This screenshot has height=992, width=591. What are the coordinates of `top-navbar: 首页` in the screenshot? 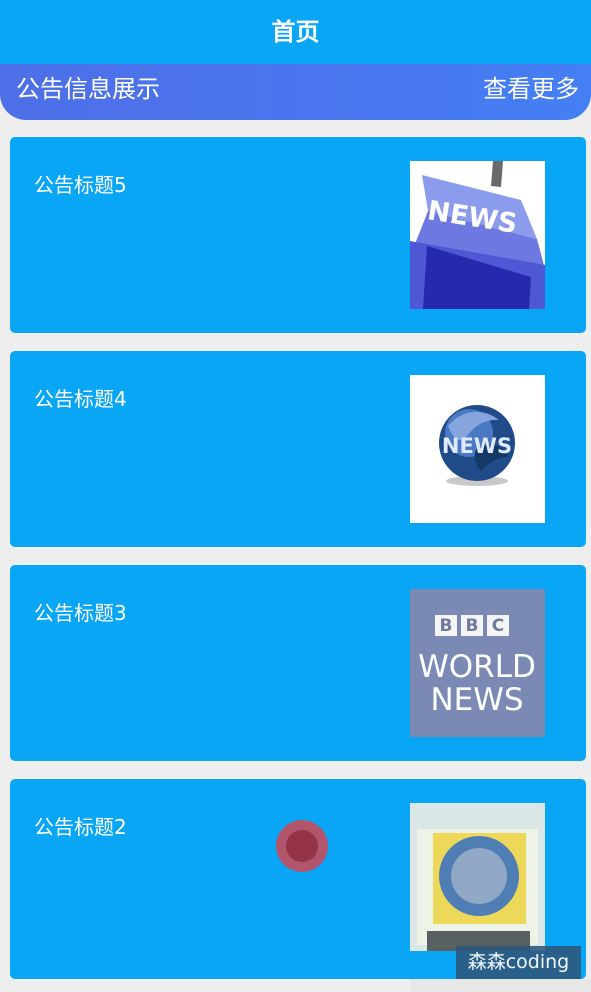 It's located at (295, 33).